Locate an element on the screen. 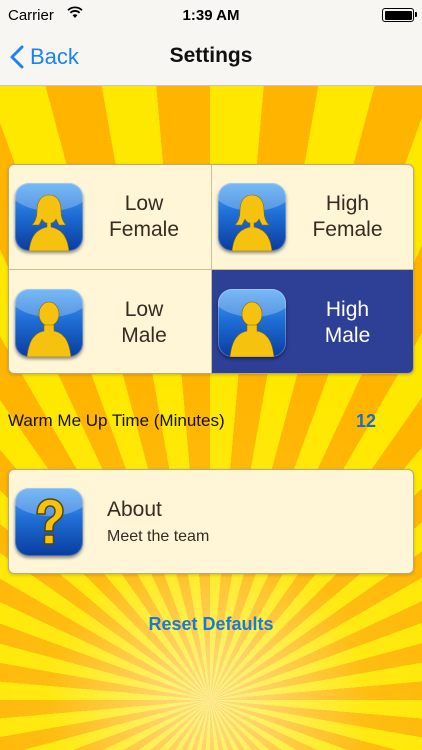  voice-option-label: High Male is located at coordinates (347, 322).